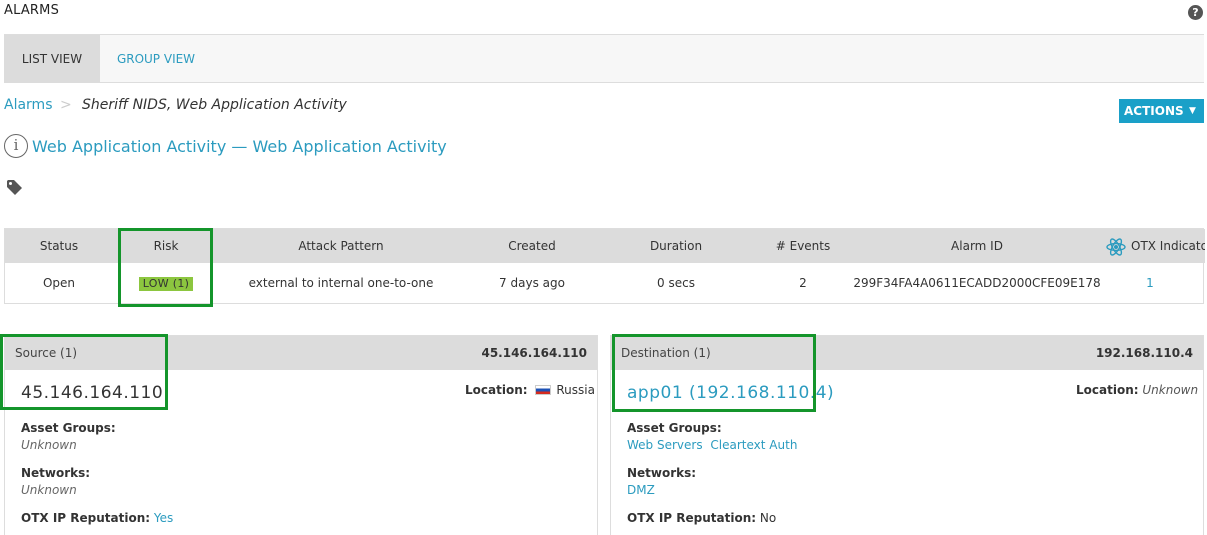 This screenshot has width=1207, height=535. What do you see at coordinates (803, 283) in the screenshot?
I see `cell-events: 2` at bounding box center [803, 283].